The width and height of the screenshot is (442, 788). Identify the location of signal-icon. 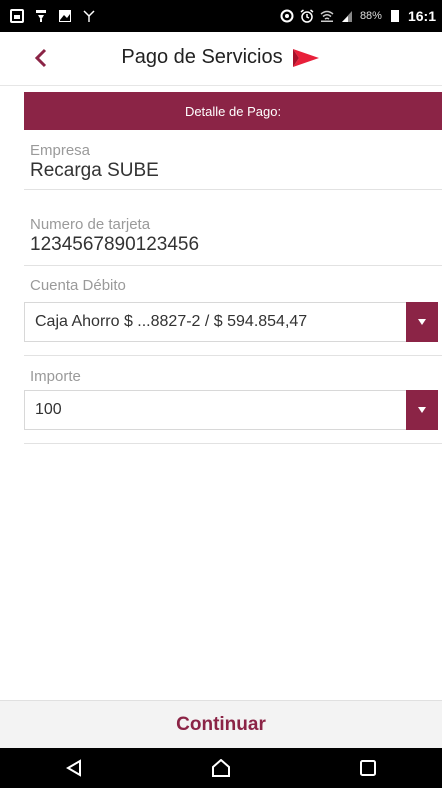
(346, 16).